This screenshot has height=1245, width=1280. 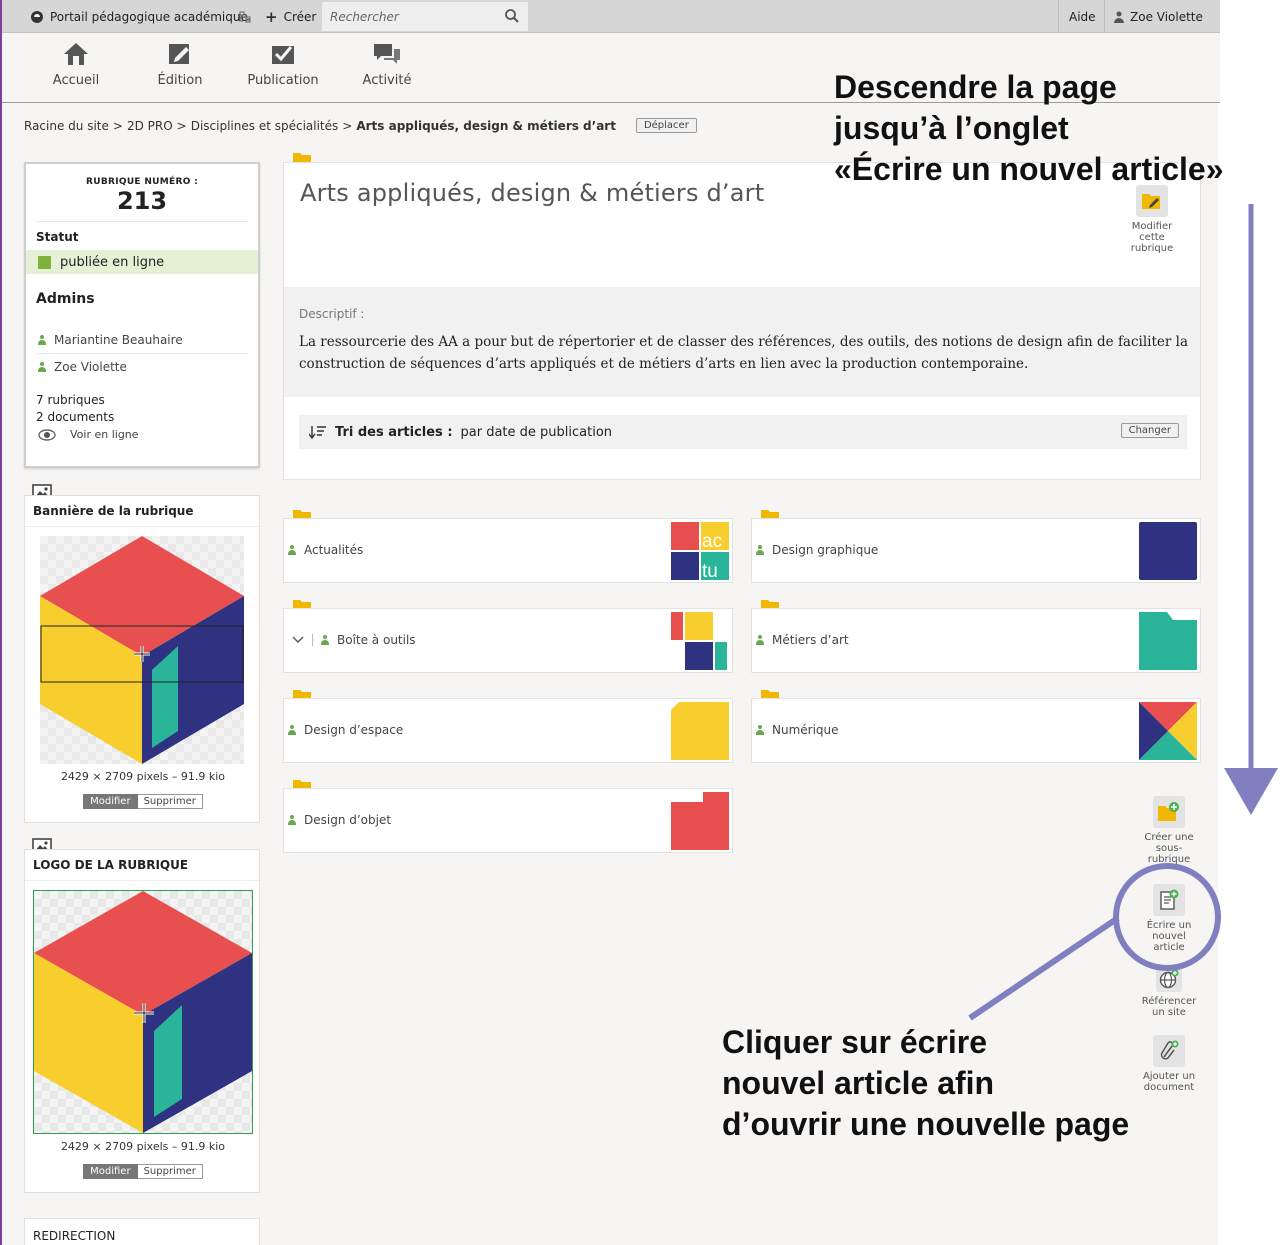 What do you see at coordinates (112, 262) in the screenshot?
I see `status-value: publiée en ligne` at bounding box center [112, 262].